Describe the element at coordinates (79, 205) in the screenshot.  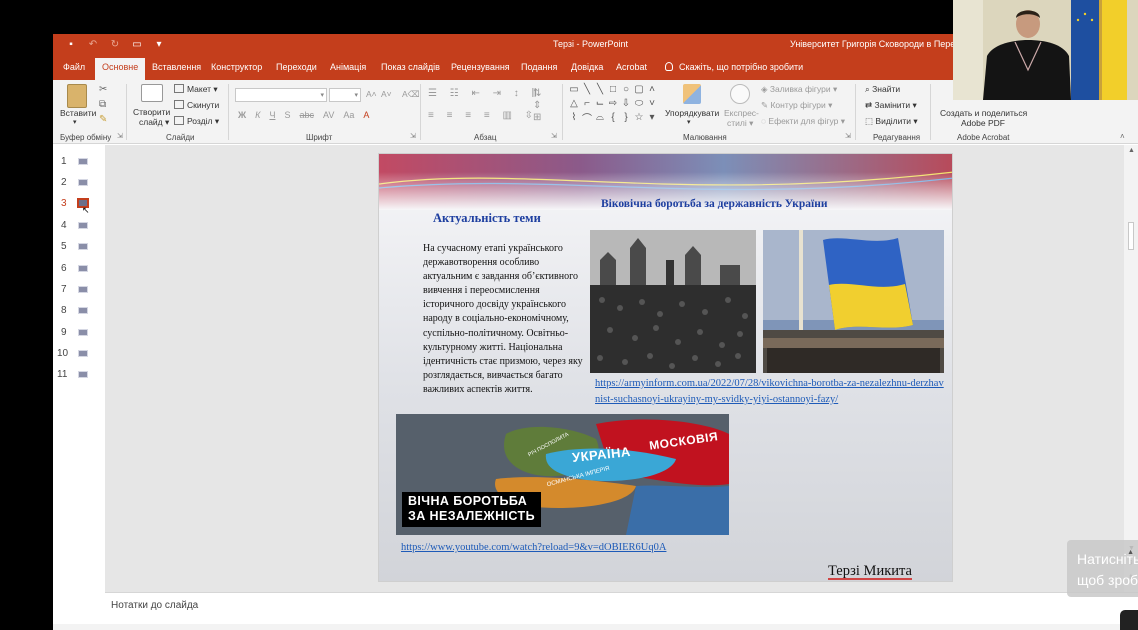
I see `slide-thumbnail-selected: 3 ↖` at that location.